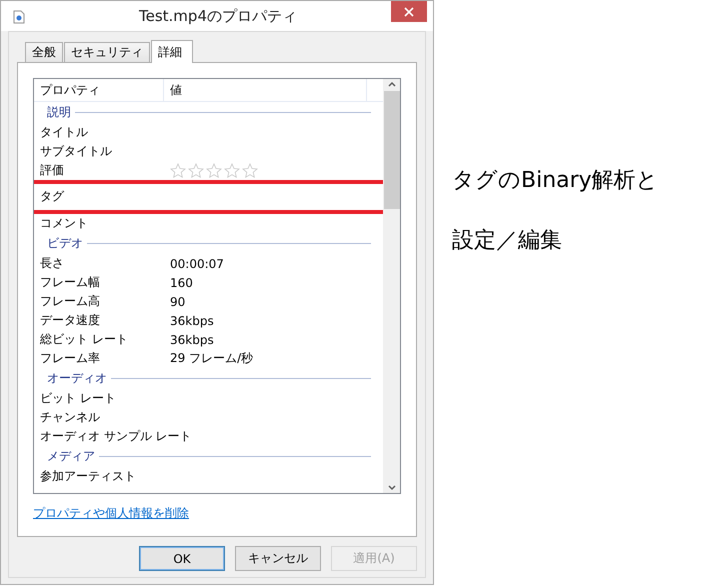  Describe the element at coordinates (59, 112) in the screenshot. I see `group-heading: 説明` at that location.